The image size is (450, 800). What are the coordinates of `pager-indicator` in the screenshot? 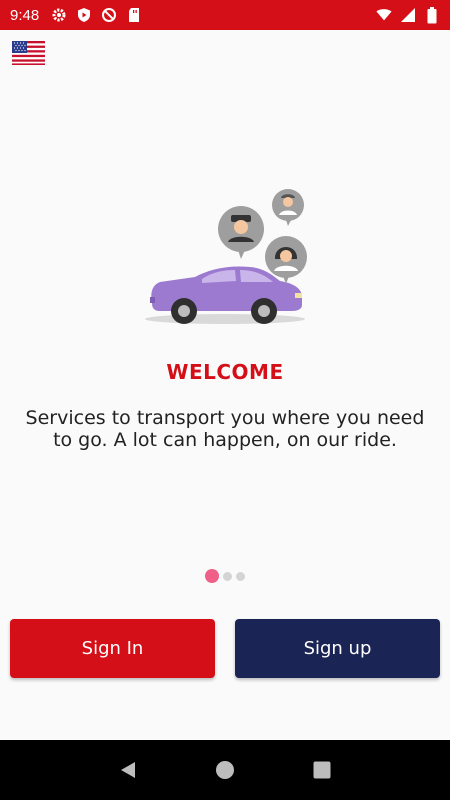 It's located at (225, 576).